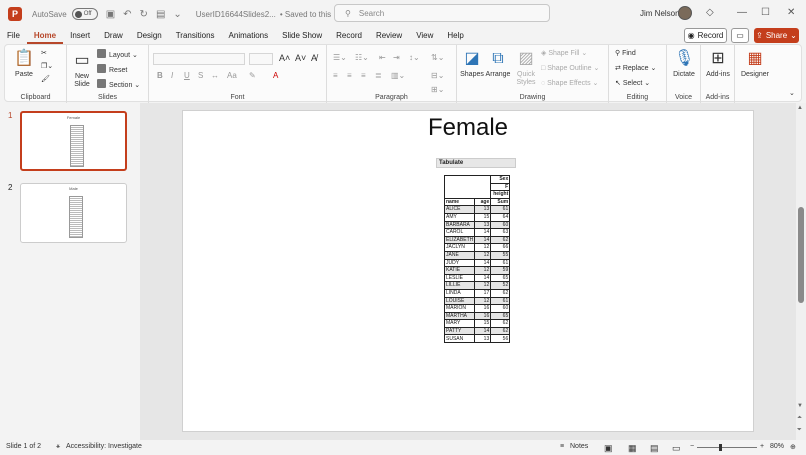 This screenshot has height=455, width=806. Describe the element at coordinates (300, 58) in the screenshot. I see `decrease-font-icon: A˅` at that location.